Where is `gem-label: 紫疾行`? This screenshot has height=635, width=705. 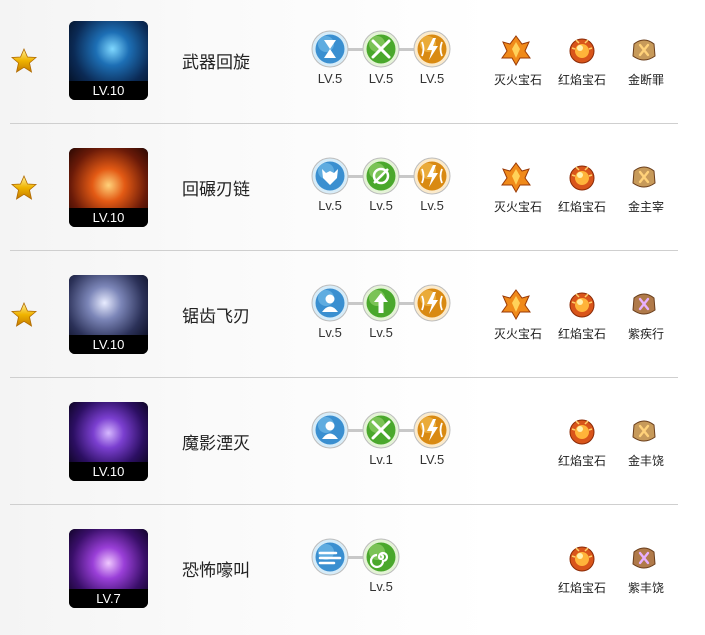
gem-label: 紫疾行 is located at coordinates (645, 334).